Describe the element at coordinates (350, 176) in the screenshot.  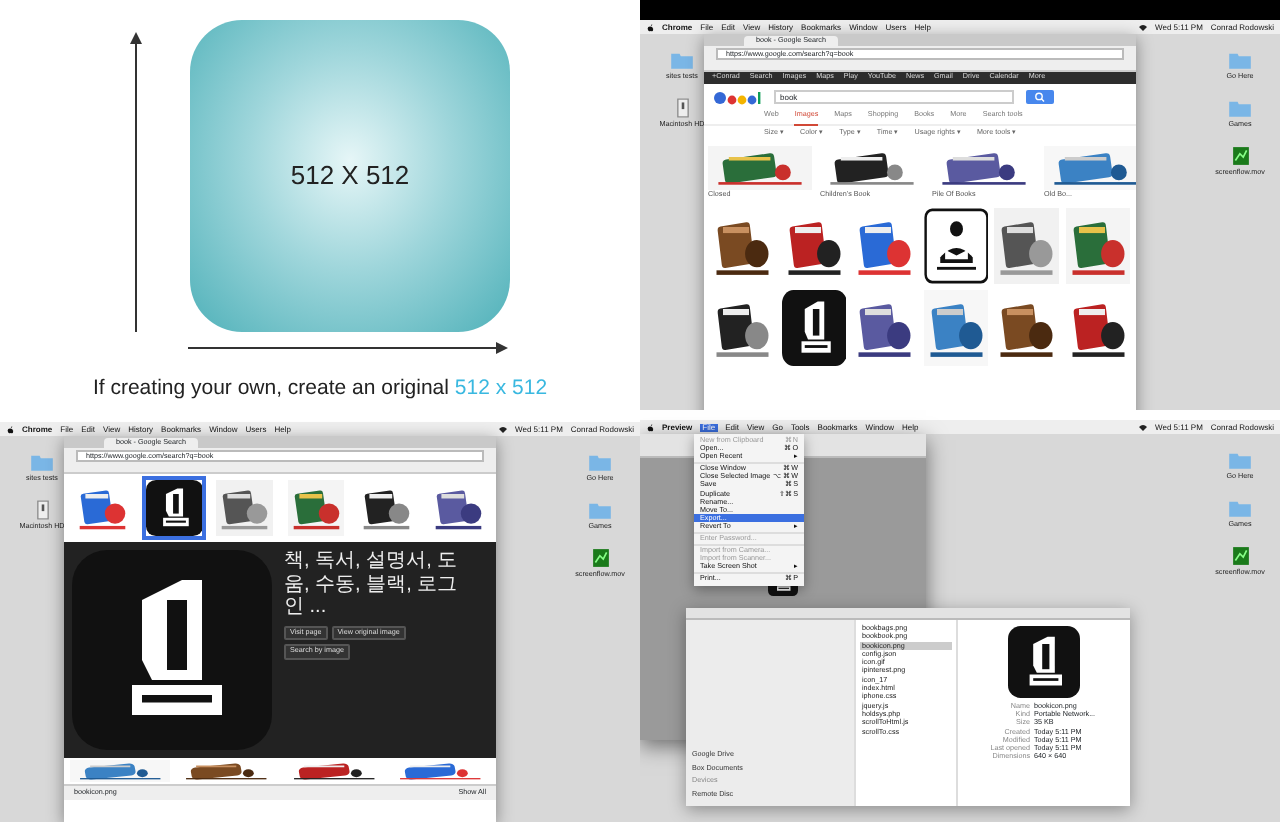
I see `size-label: 512 X 512` at that location.